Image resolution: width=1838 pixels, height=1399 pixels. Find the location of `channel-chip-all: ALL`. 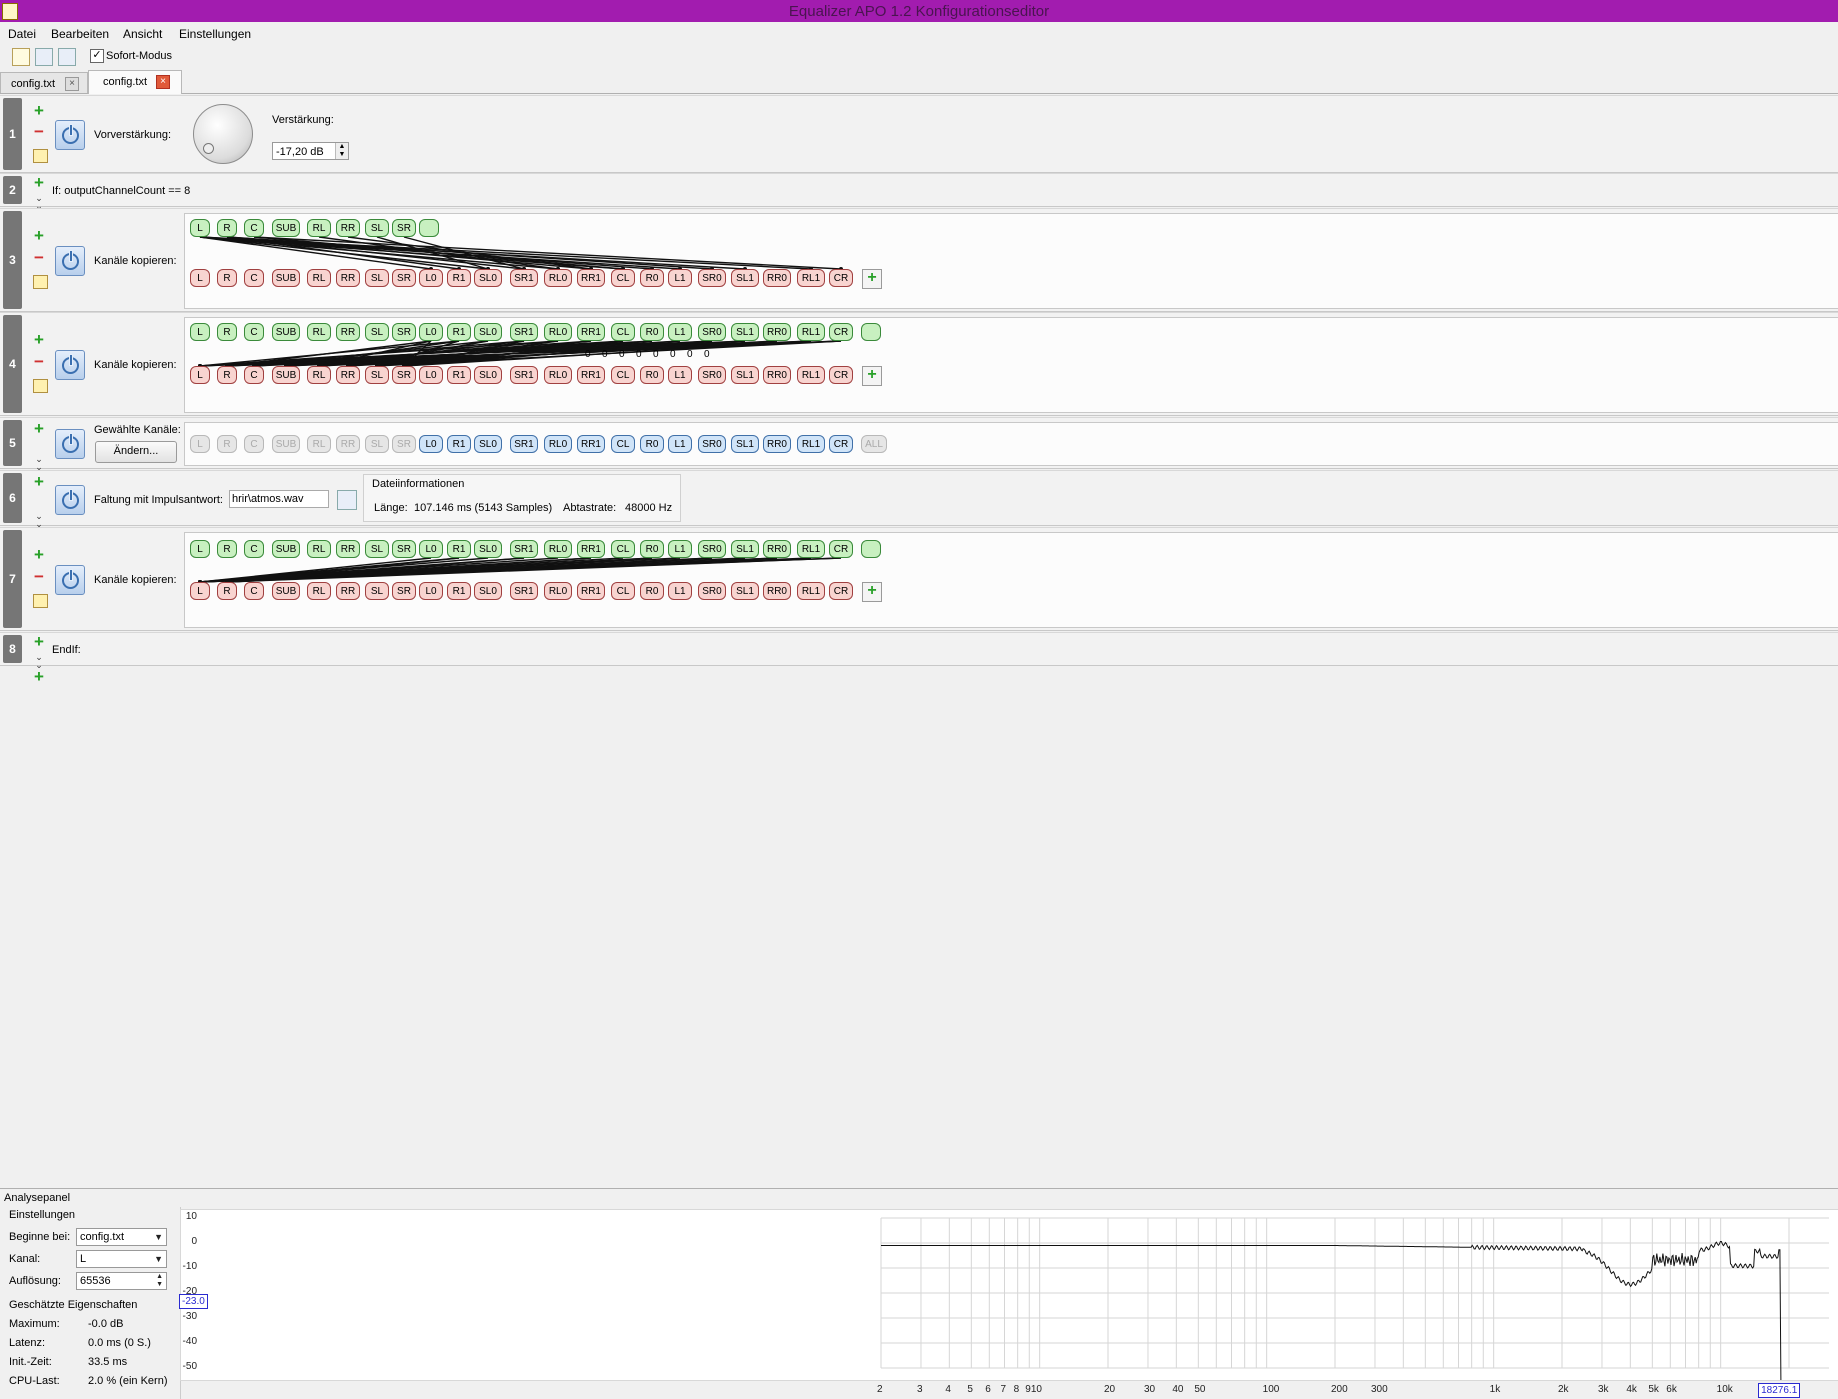

channel-chip-all: ALL is located at coordinates (874, 444).